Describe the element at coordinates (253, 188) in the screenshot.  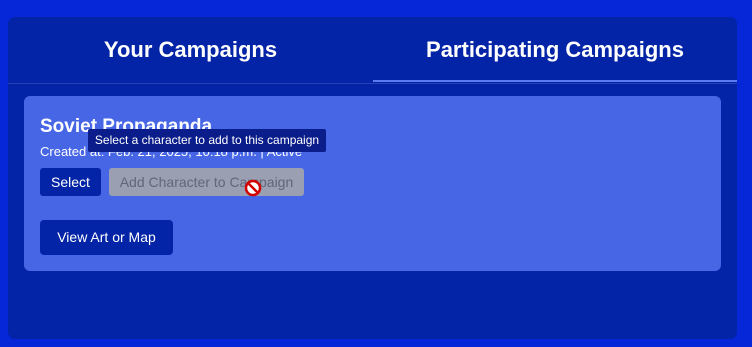
I see `not-allowed-cursor-icon` at that location.